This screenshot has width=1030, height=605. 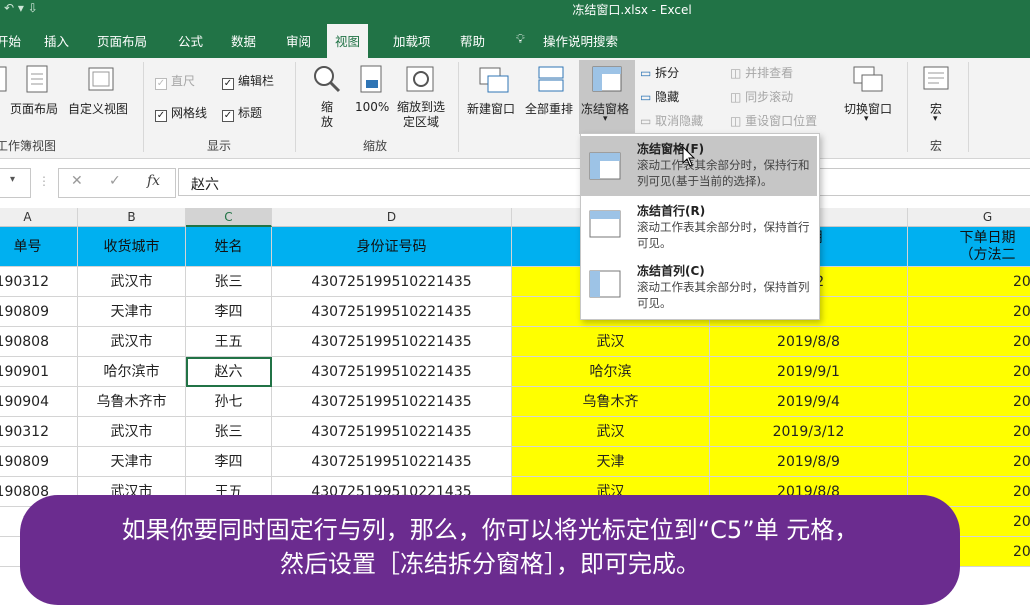 What do you see at coordinates (348, 41) in the screenshot?
I see `tab-view: 视图` at bounding box center [348, 41].